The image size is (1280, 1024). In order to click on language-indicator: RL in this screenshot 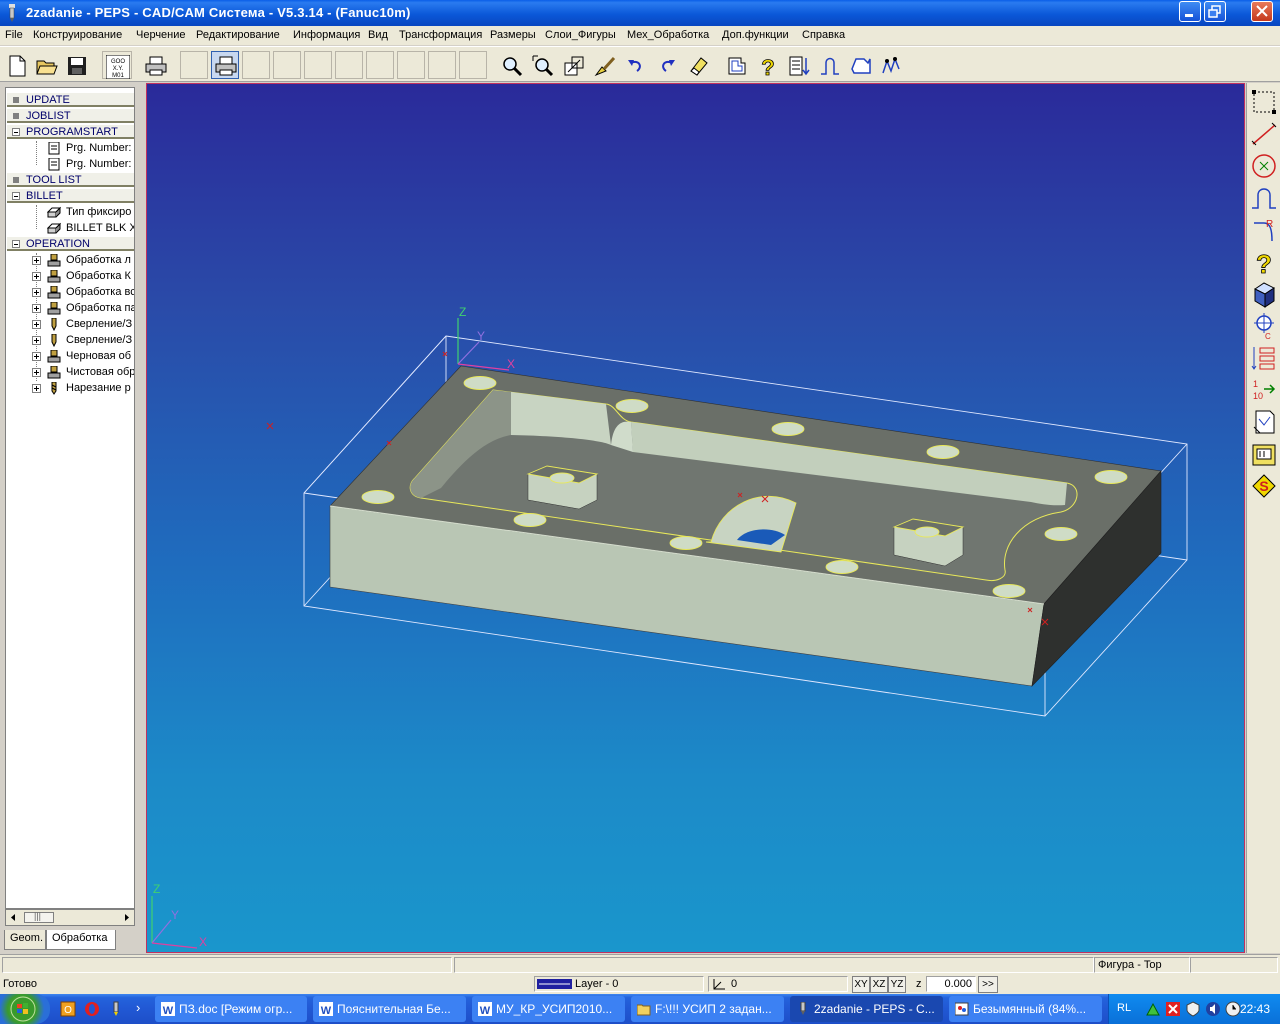, I will do `click(1124, 1008)`.